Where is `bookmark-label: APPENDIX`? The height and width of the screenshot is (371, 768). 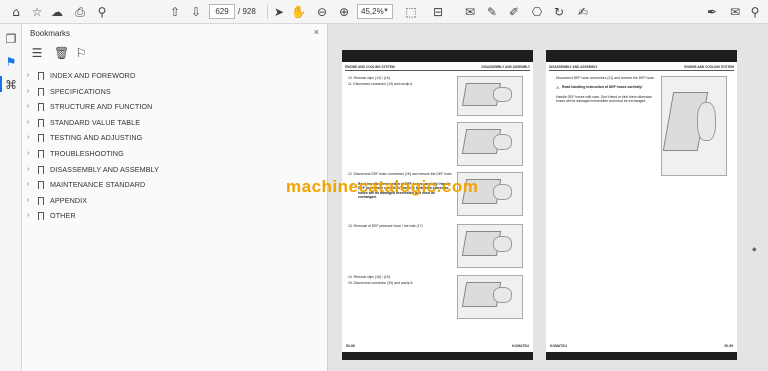
bookmark-label: APPENDIX is located at coordinates (69, 200).